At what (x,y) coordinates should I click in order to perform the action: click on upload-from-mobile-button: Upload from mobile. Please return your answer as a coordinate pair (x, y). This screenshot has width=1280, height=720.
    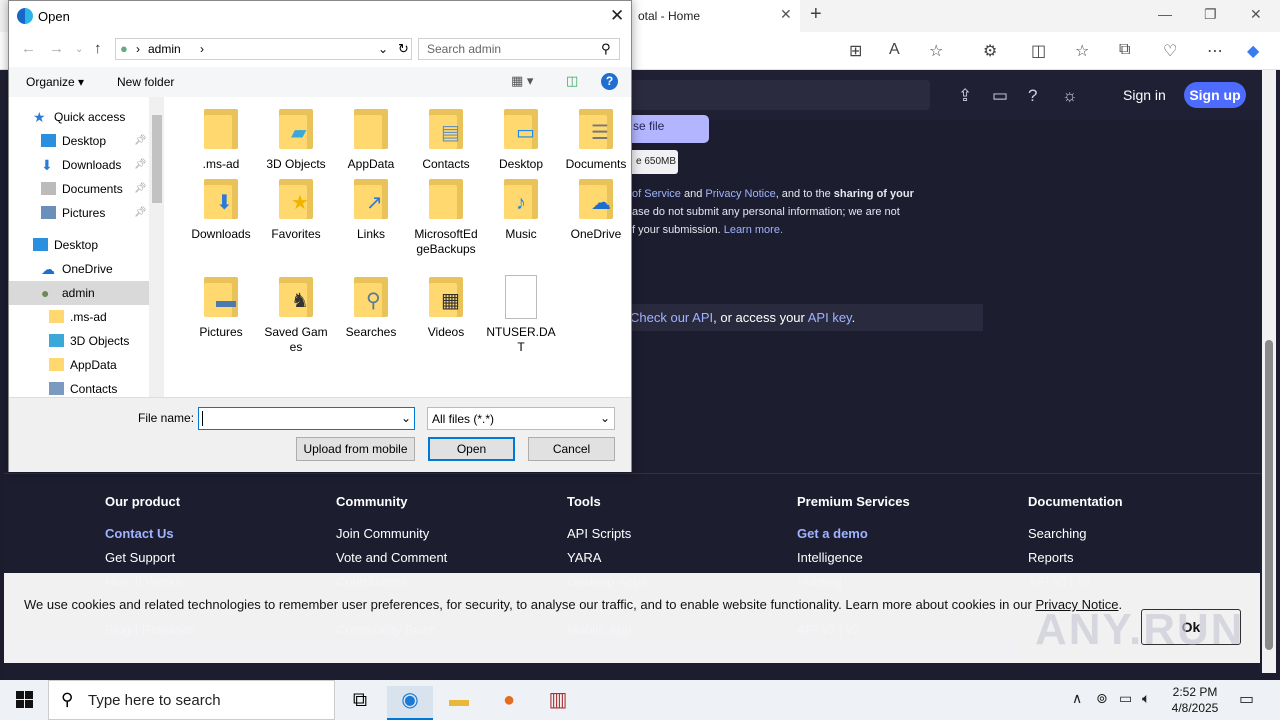
    Looking at the image, I should click on (355, 449).